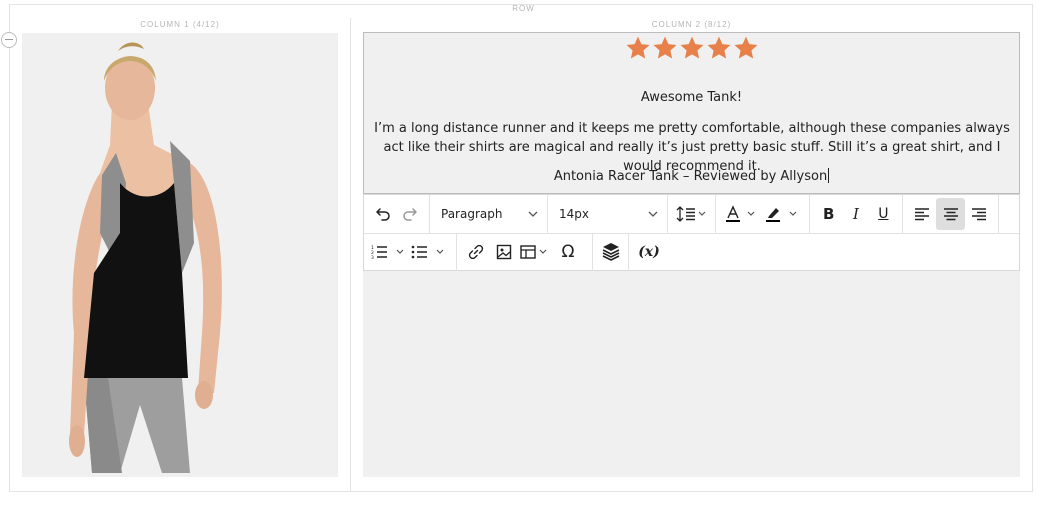 This screenshot has width=1047, height=507. What do you see at coordinates (574, 214) in the screenshot?
I see `font-size-value: 14px` at bounding box center [574, 214].